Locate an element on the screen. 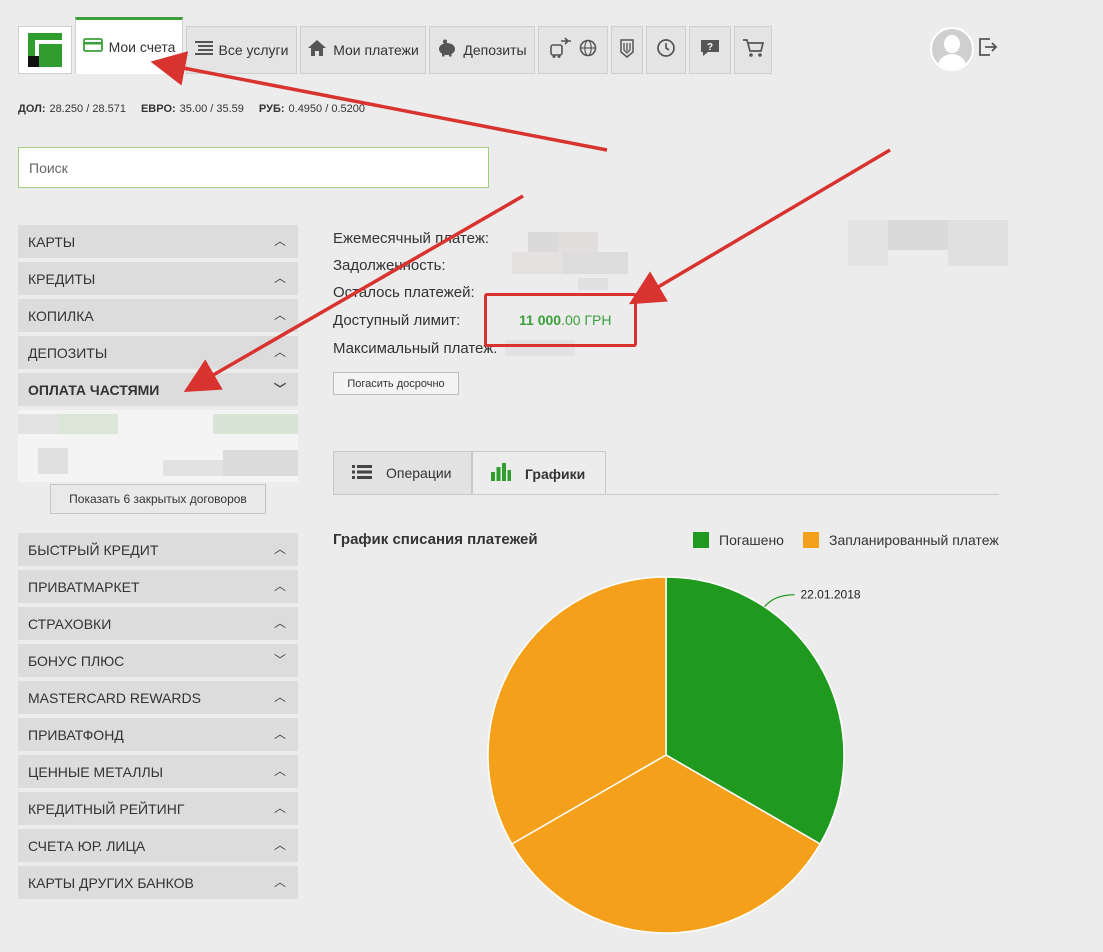  payment-pie-chart: 22.01.2018 is located at coordinates (674, 755).